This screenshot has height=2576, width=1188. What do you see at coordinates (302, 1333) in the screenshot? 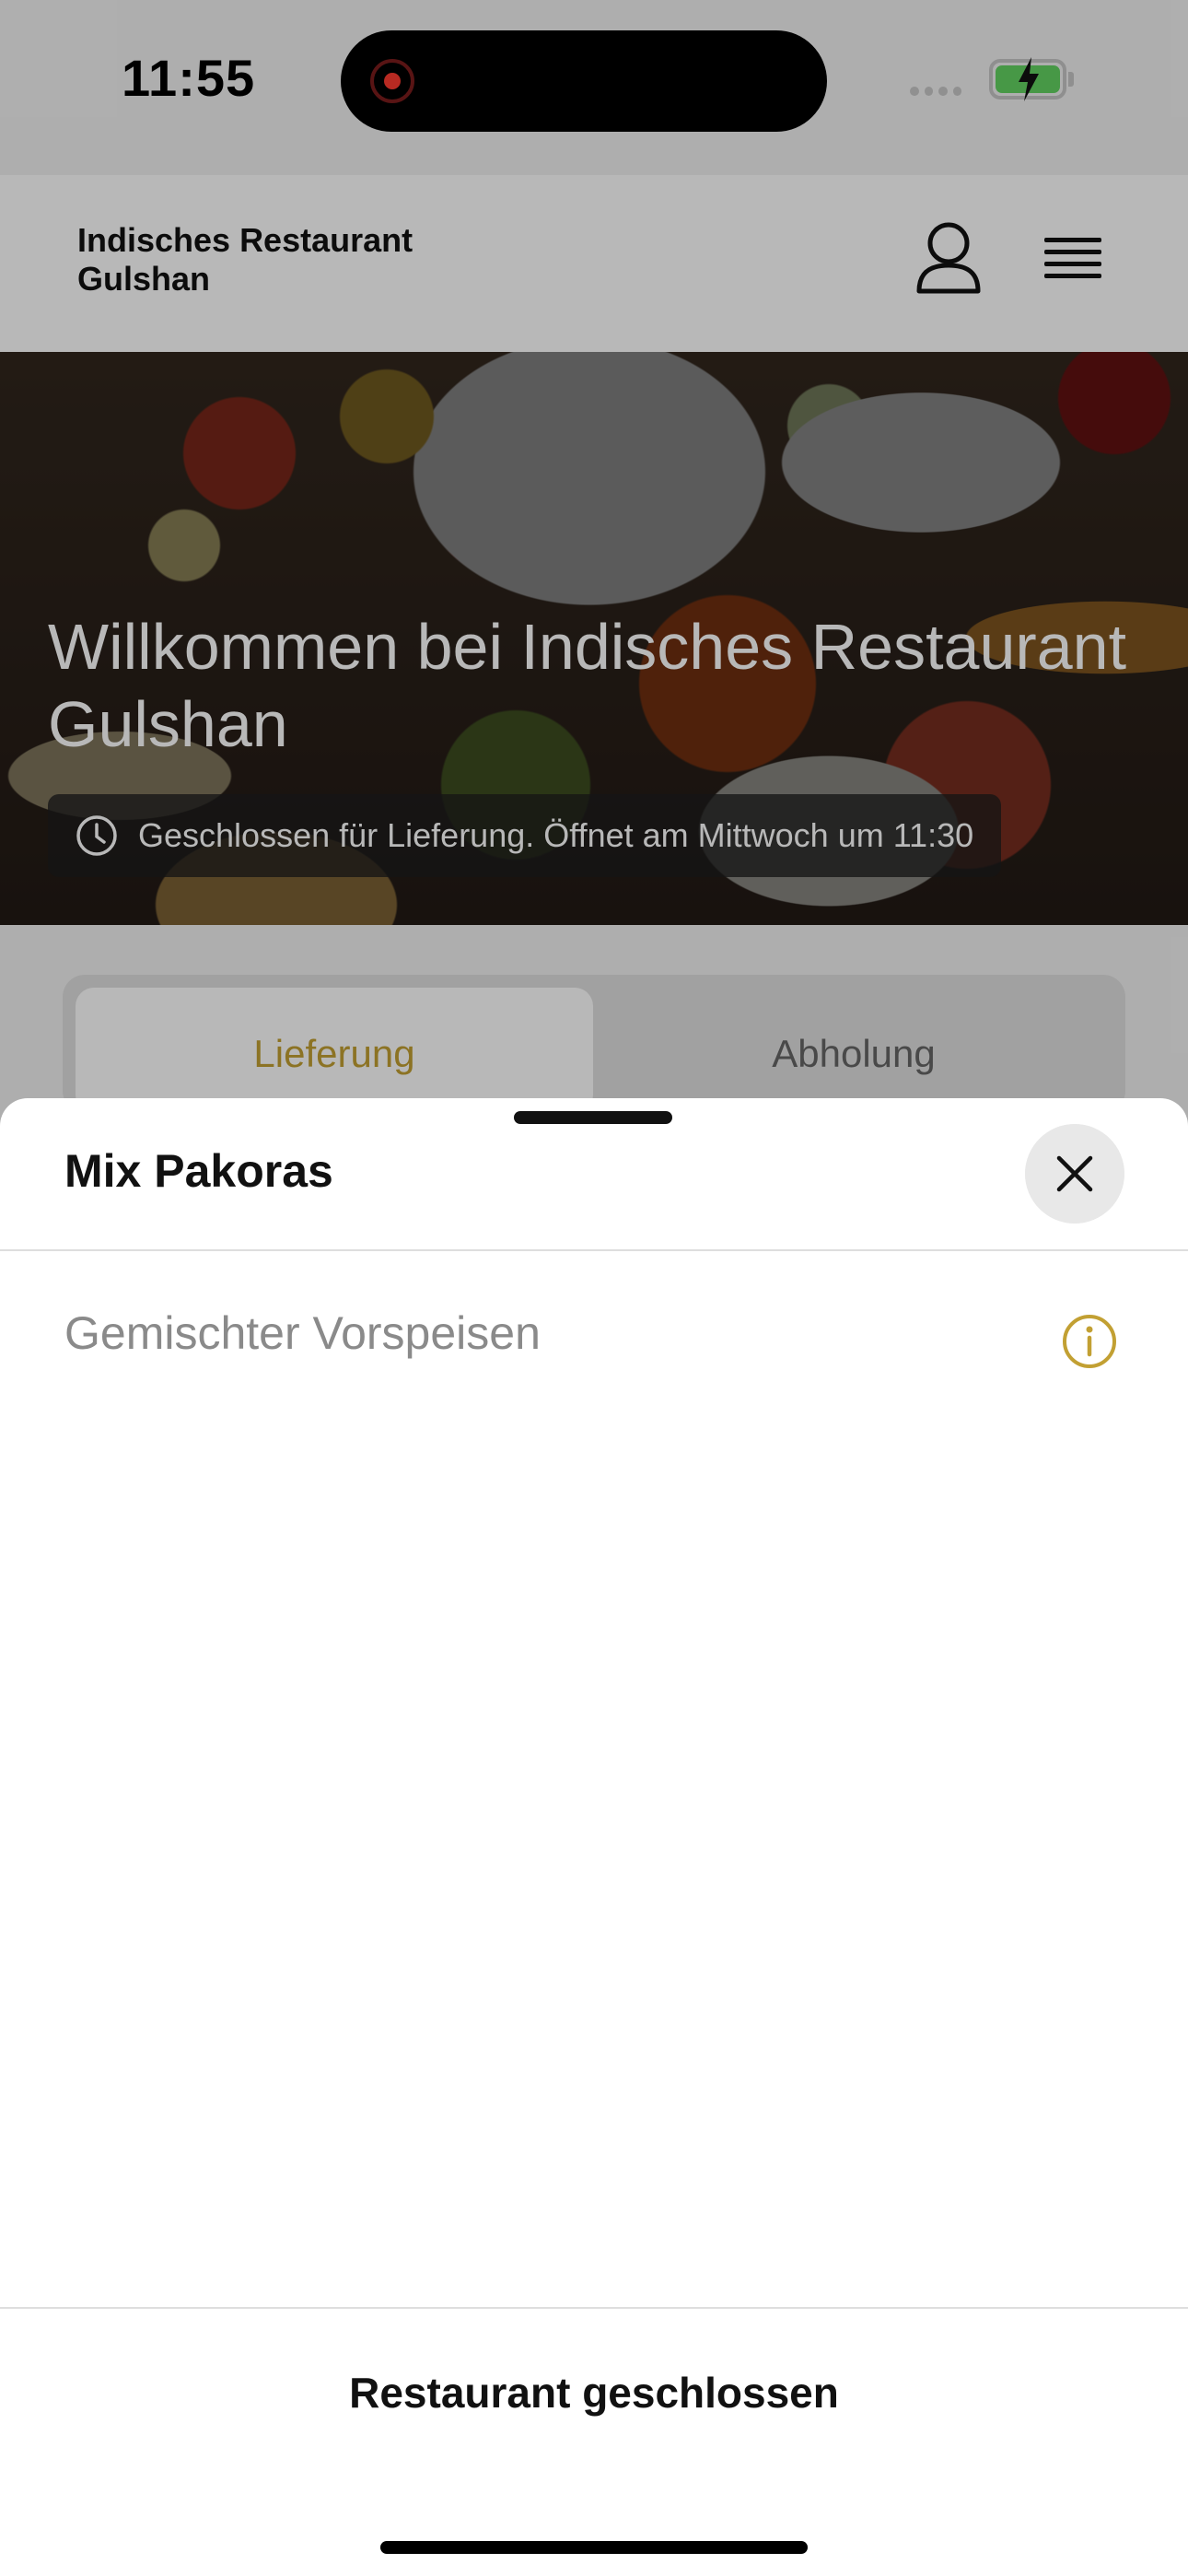
I see `item-description: Gemischter Vorspeisen` at bounding box center [302, 1333].